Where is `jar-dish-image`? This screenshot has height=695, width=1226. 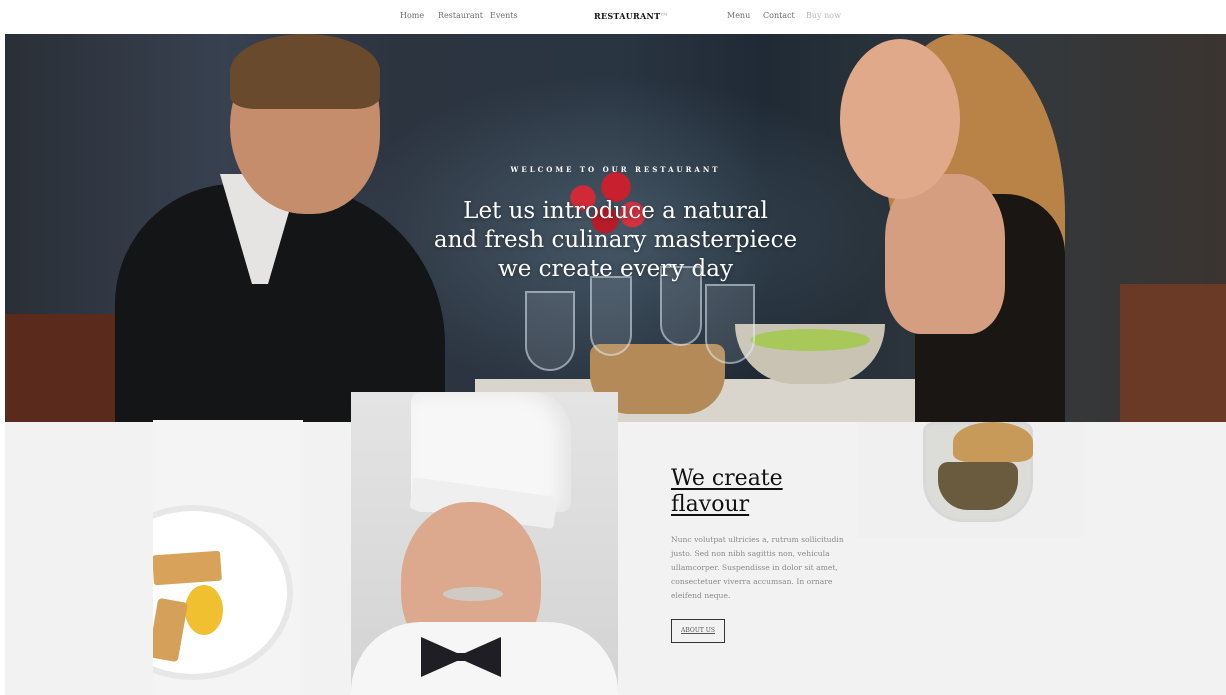 jar-dish-image is located at coordinates (970, 479).